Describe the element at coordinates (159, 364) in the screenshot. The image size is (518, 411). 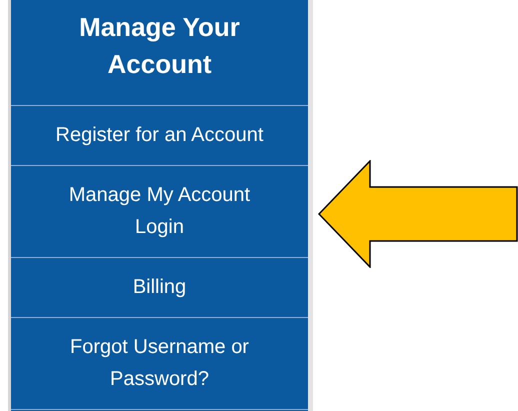
I see `menu-link: Forgot Username or Password?` at that location.